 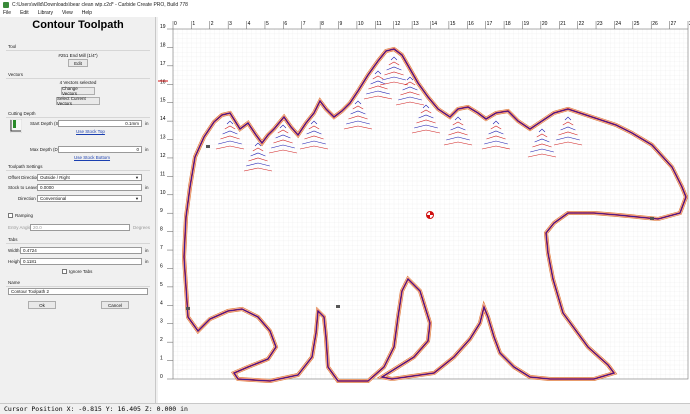 What do you see at coordinates (80, 227) in the screenshot?
I see `entry-angle-input: 20.0` at bounding box center [80, 227].